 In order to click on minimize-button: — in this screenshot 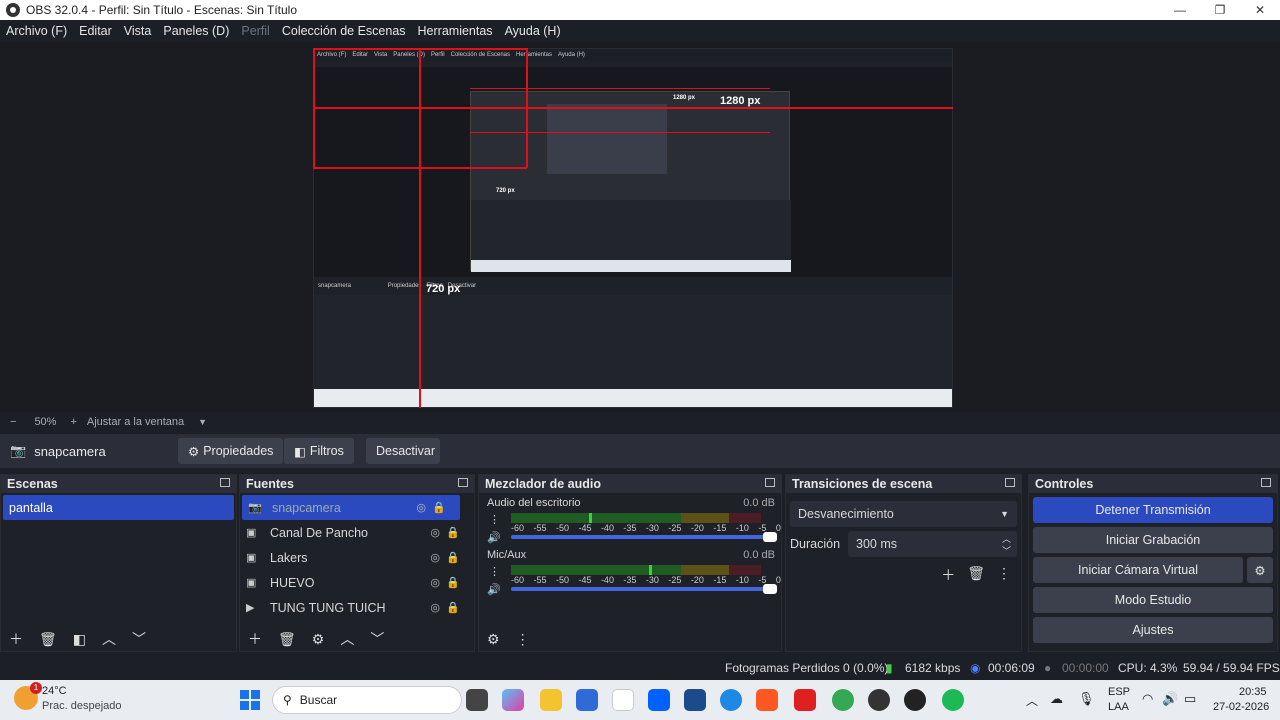, I will do `click(1180, 10)`.